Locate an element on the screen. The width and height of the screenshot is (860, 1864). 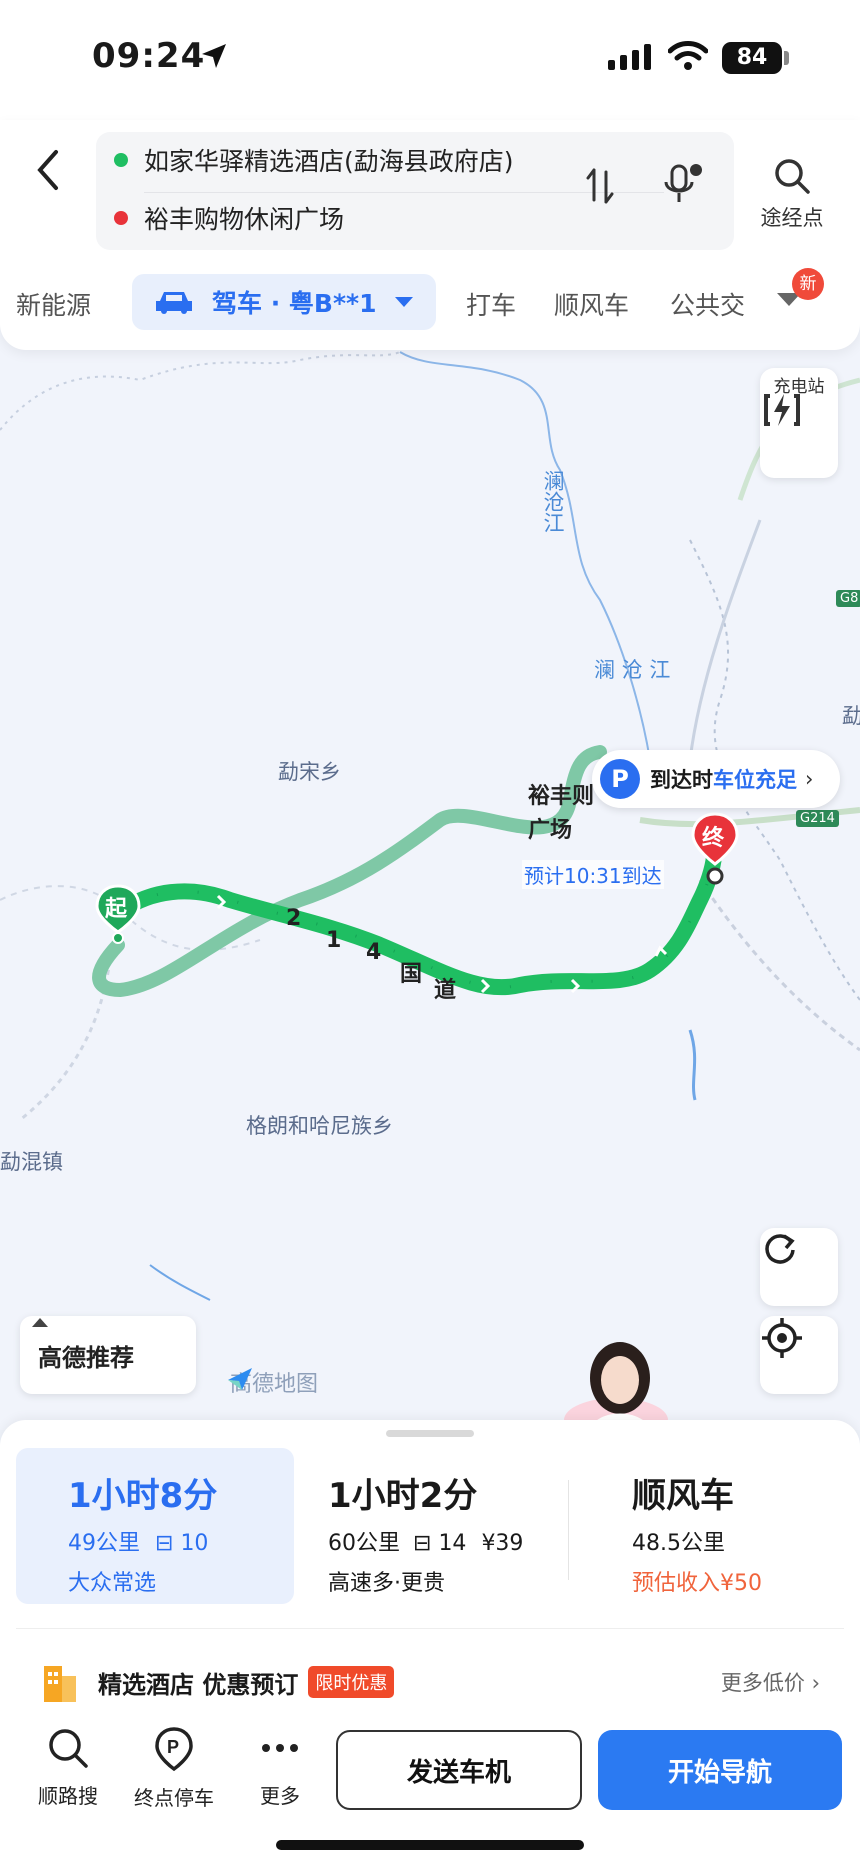
route-2-toll: ¥39 is located at coordinates (502, 1543).